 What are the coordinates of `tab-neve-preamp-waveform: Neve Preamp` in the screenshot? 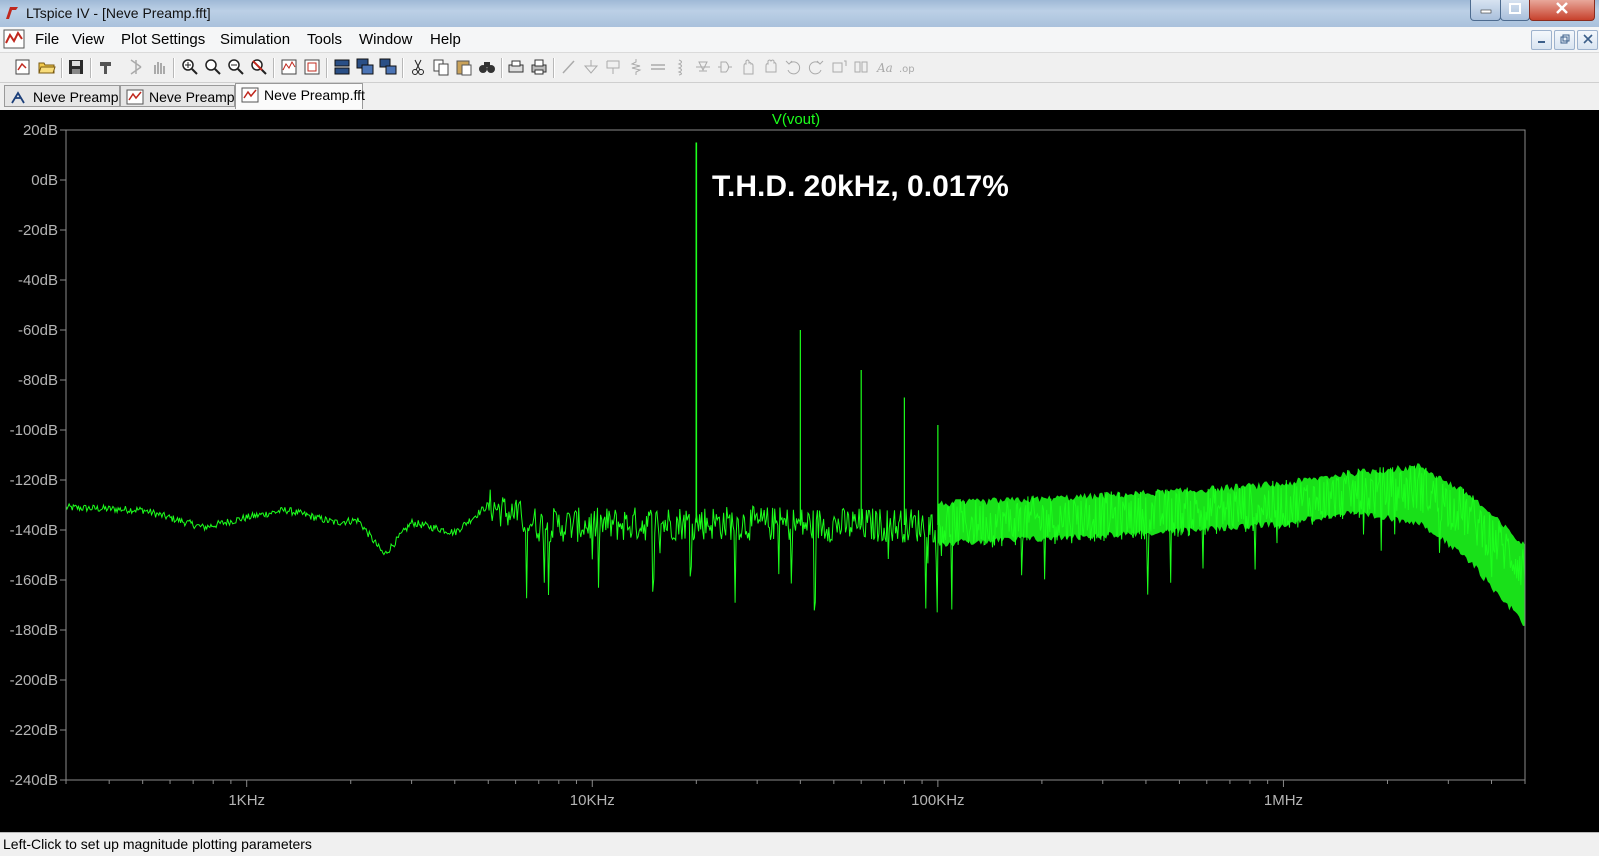 It's located at (177, 96).